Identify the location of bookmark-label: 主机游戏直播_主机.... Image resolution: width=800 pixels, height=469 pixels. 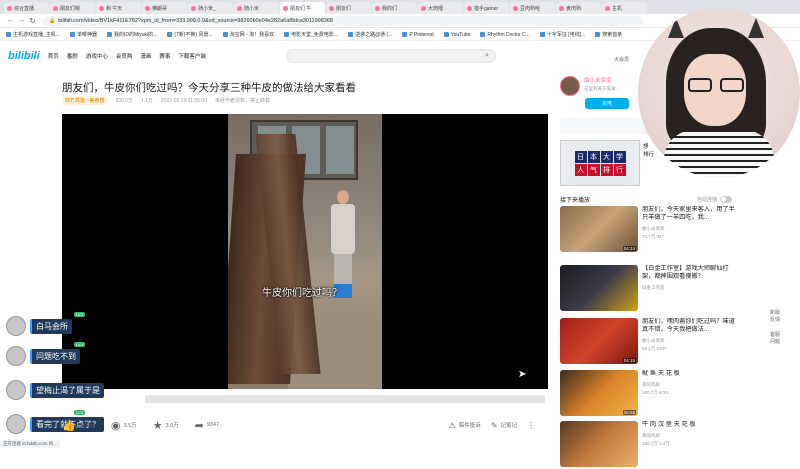
(36, 35).